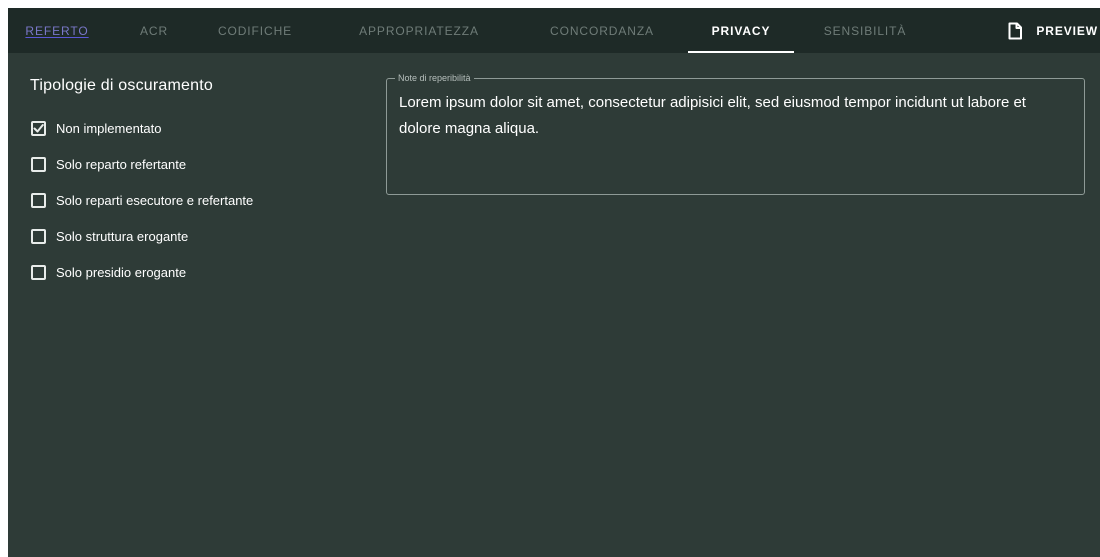 The height and width of the screenshot is (557, 1100). I want to click on obscuring-types-title: Tipologie di oscuramento, so click(121, 85).